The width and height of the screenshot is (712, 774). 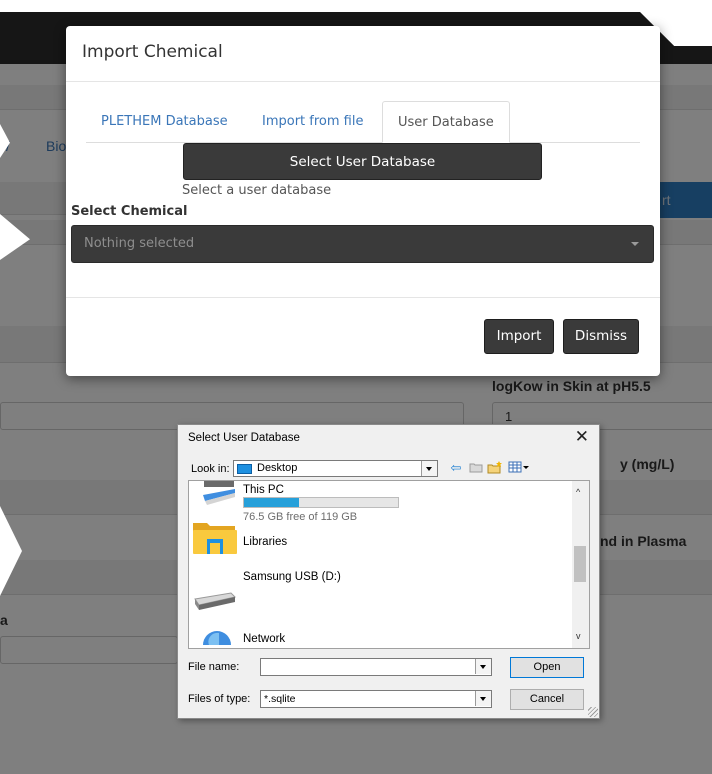 What do you see at coordinates (257, 190) in the screenshot?
I see `select-db-help-text: Select a user database` at bounding box center [257, 190].